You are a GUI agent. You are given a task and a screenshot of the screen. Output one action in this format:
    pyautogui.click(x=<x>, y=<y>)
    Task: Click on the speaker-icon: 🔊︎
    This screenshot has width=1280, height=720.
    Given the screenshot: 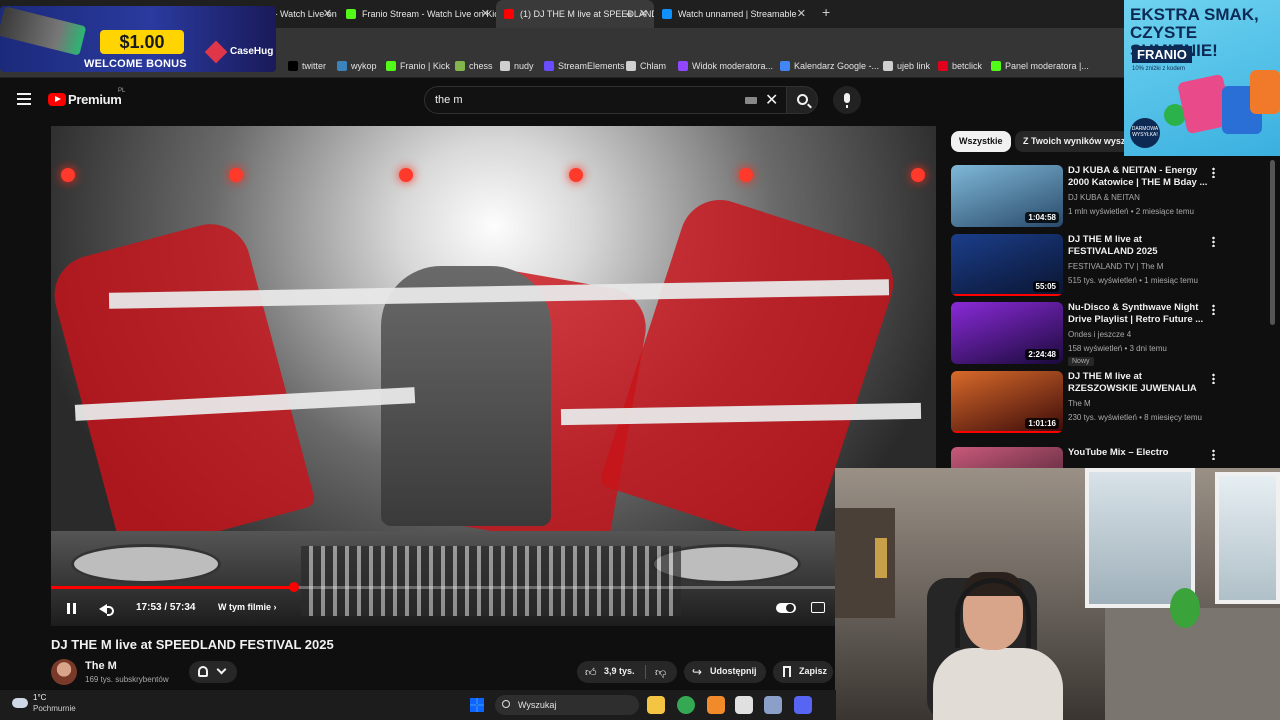 What is the action you would take?
    pyautogui.click(x=629, y=14)
    